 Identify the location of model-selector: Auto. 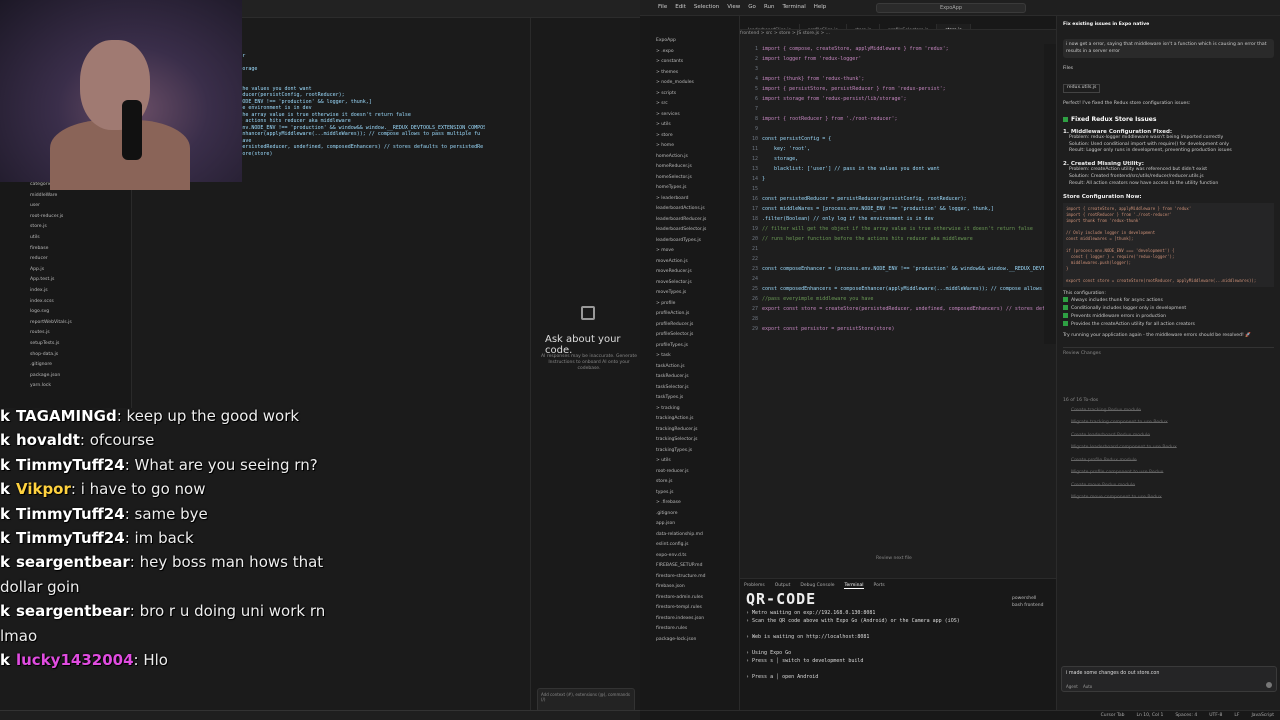
(1087, 686).